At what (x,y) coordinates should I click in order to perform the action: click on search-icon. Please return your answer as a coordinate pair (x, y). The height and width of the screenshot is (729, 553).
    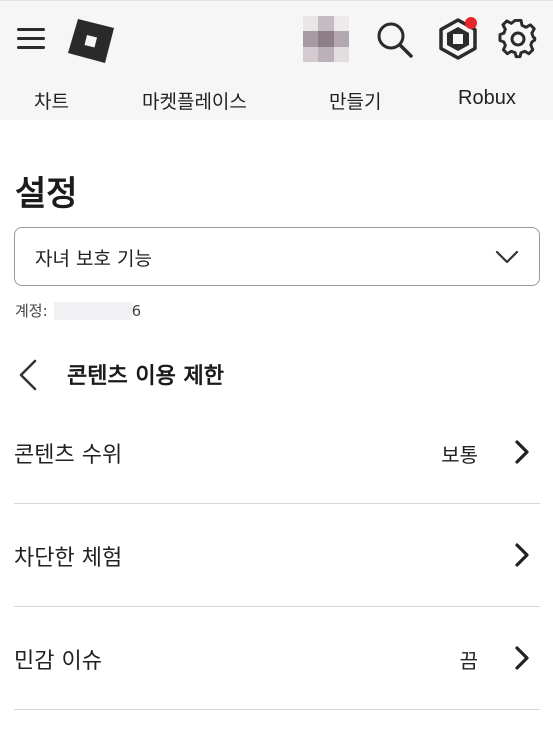
    Looking at the image, I should click on (395, 40).